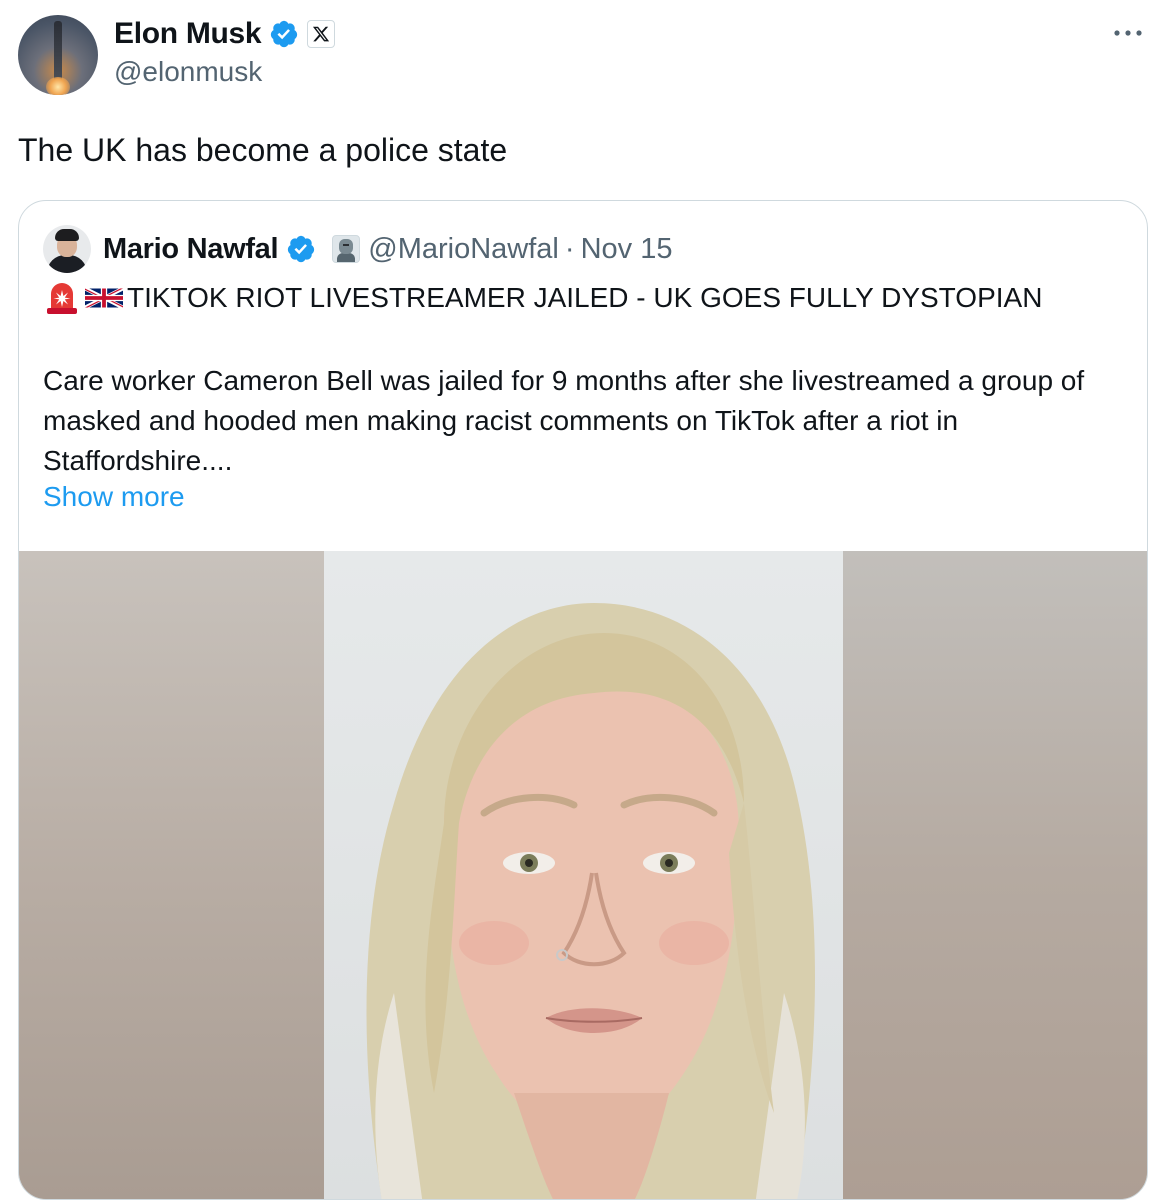 Image resolution: width=1168 pixels, height=1200 pixels. I want to click on x-logo-icon, so click(321, 34).